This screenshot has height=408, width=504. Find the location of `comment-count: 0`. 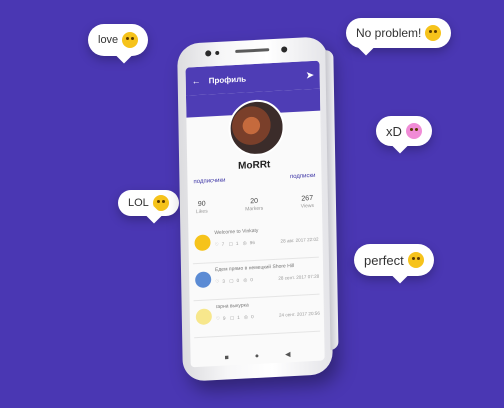

comment-count: 0 is located at coordinates (238, 280).